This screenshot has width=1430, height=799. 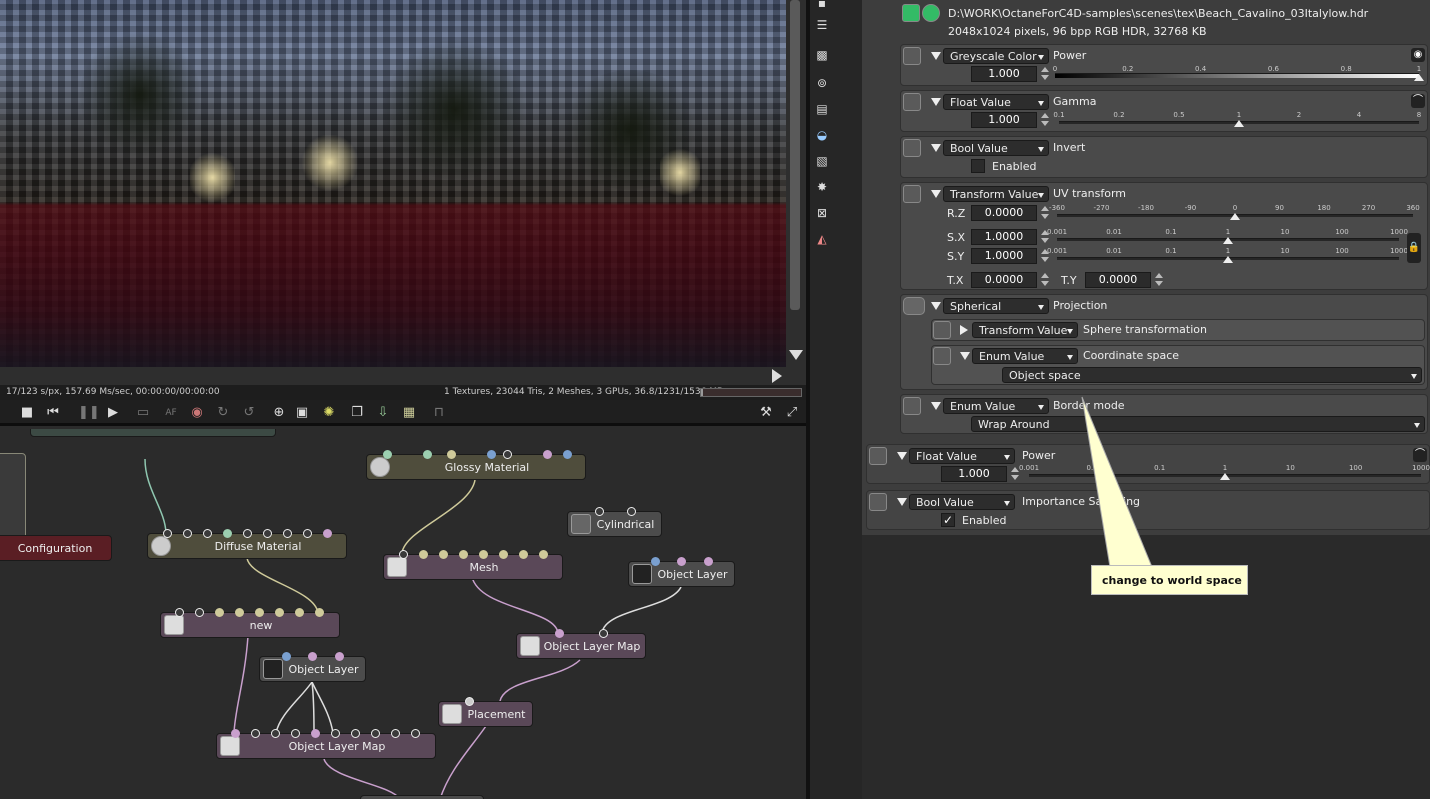 I want to click on importance-checkbox: ✓, so click(x=948, y=520).